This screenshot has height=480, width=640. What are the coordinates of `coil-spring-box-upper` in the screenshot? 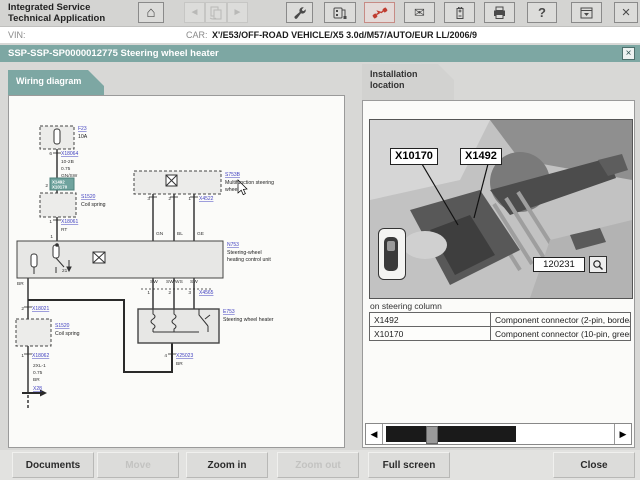 It's located at (58, 205).